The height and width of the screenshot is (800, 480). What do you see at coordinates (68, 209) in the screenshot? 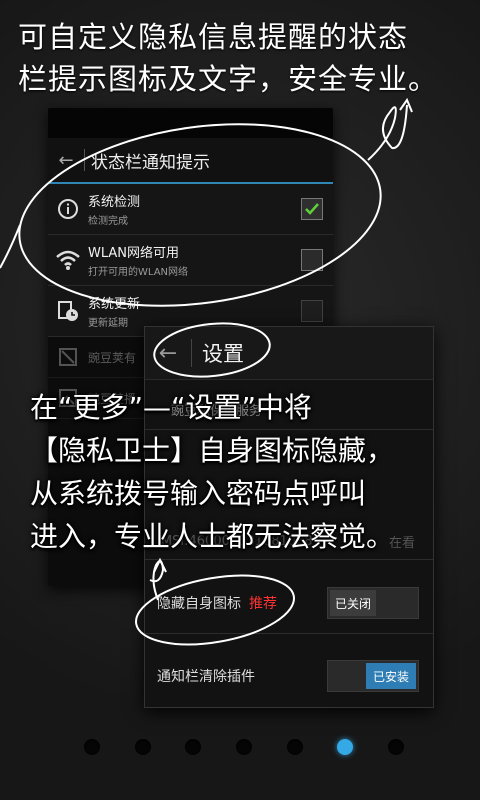
I see `info-icon` at bounding box center [68, 209].